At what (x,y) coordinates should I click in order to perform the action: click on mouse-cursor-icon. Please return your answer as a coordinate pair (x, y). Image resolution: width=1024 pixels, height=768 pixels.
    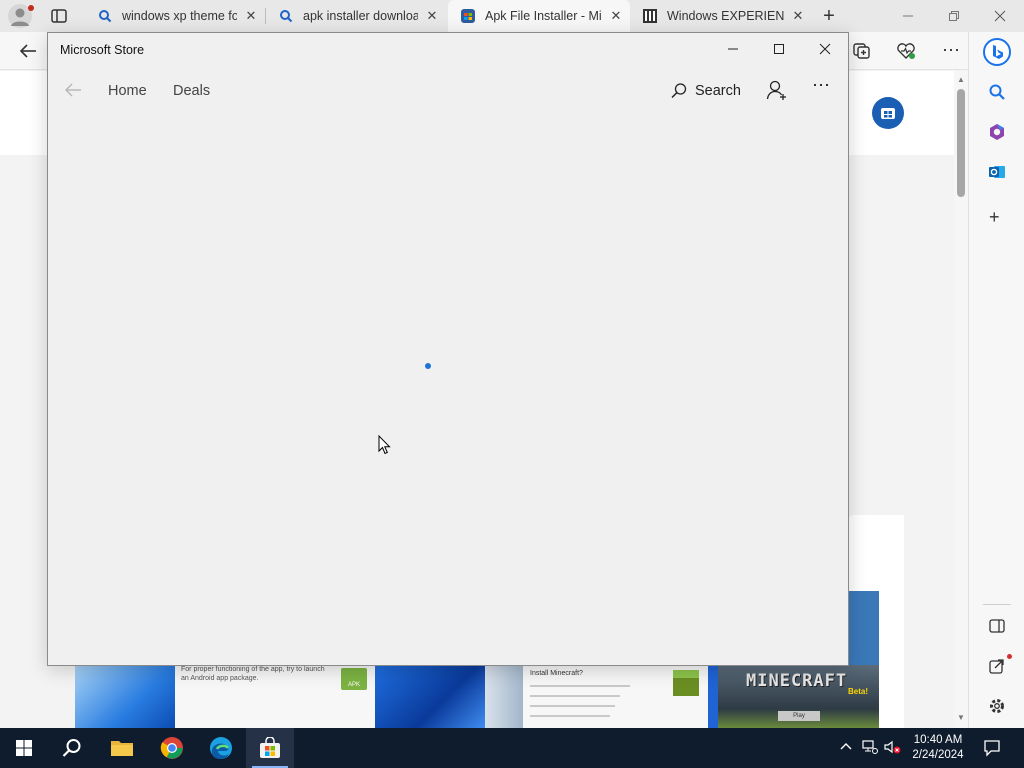
    Looking at the image, I should click on (384, 447).